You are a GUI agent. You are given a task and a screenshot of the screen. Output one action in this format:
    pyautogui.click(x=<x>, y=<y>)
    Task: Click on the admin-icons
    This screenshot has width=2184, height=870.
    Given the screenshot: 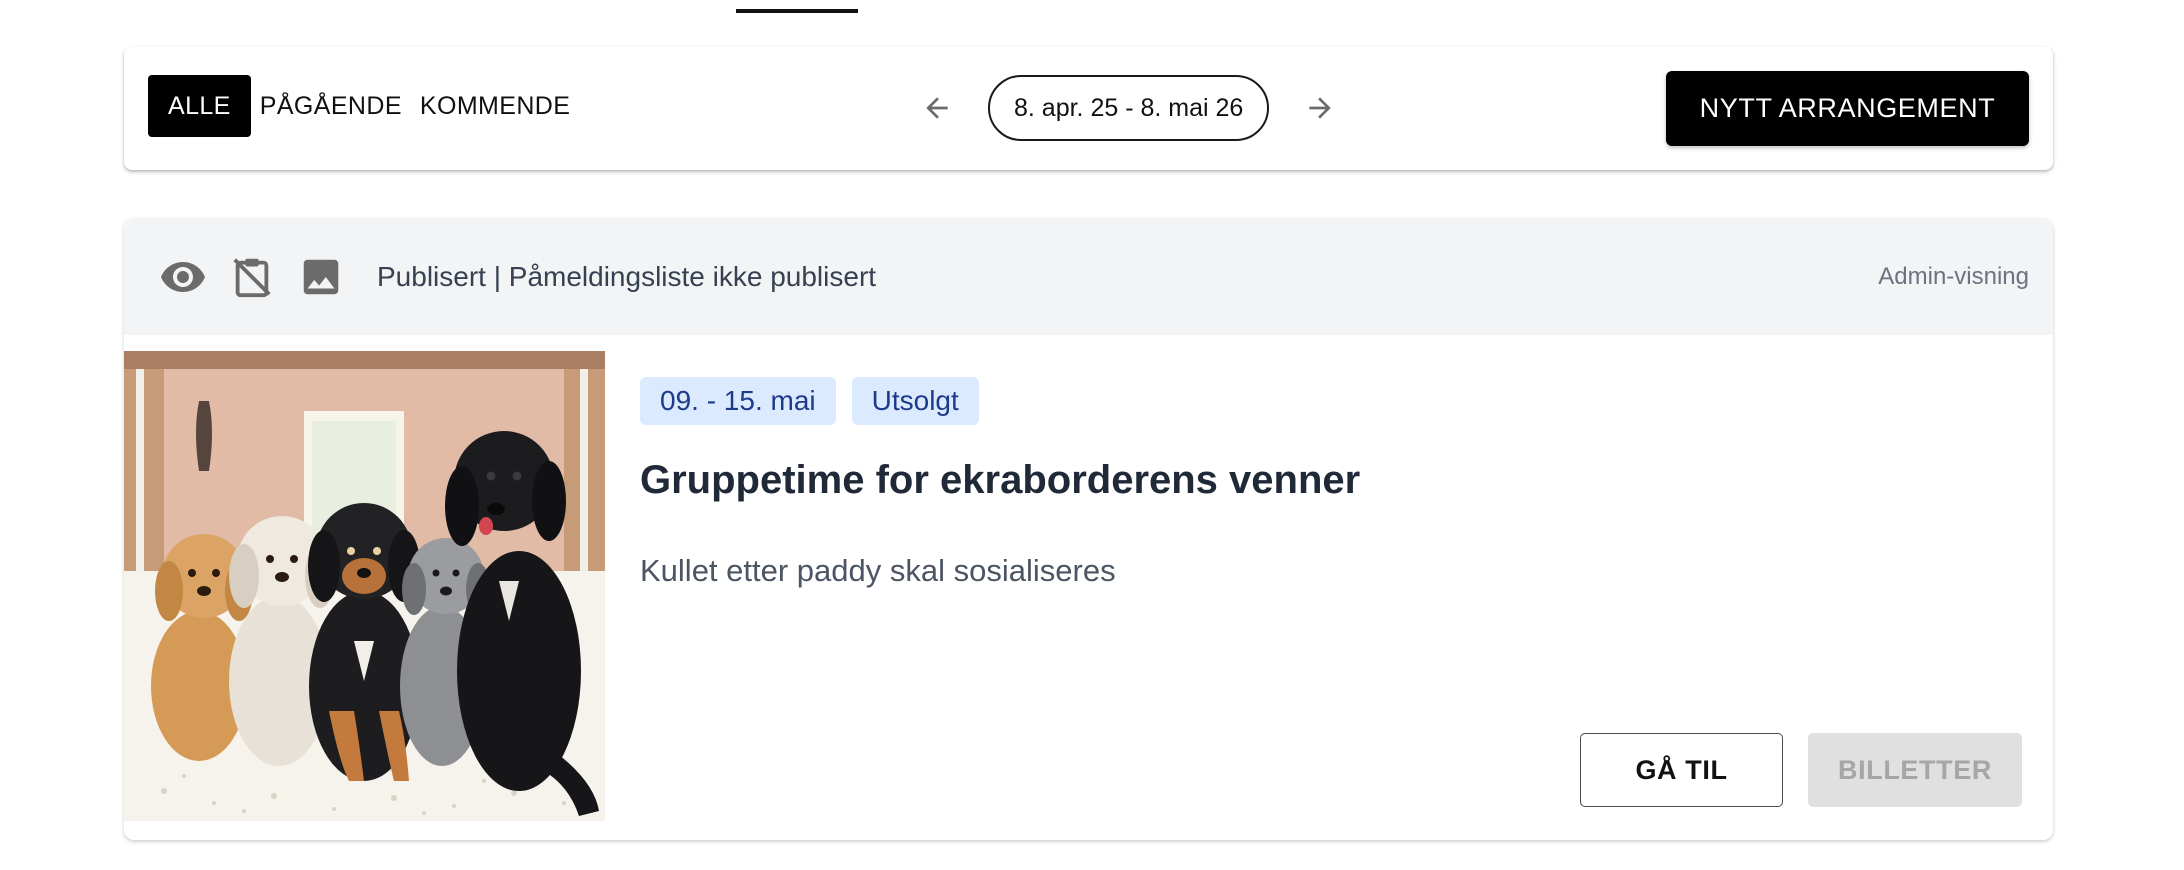 What is the action you would take?
    pyautogui.click(x=252, y=277)
    